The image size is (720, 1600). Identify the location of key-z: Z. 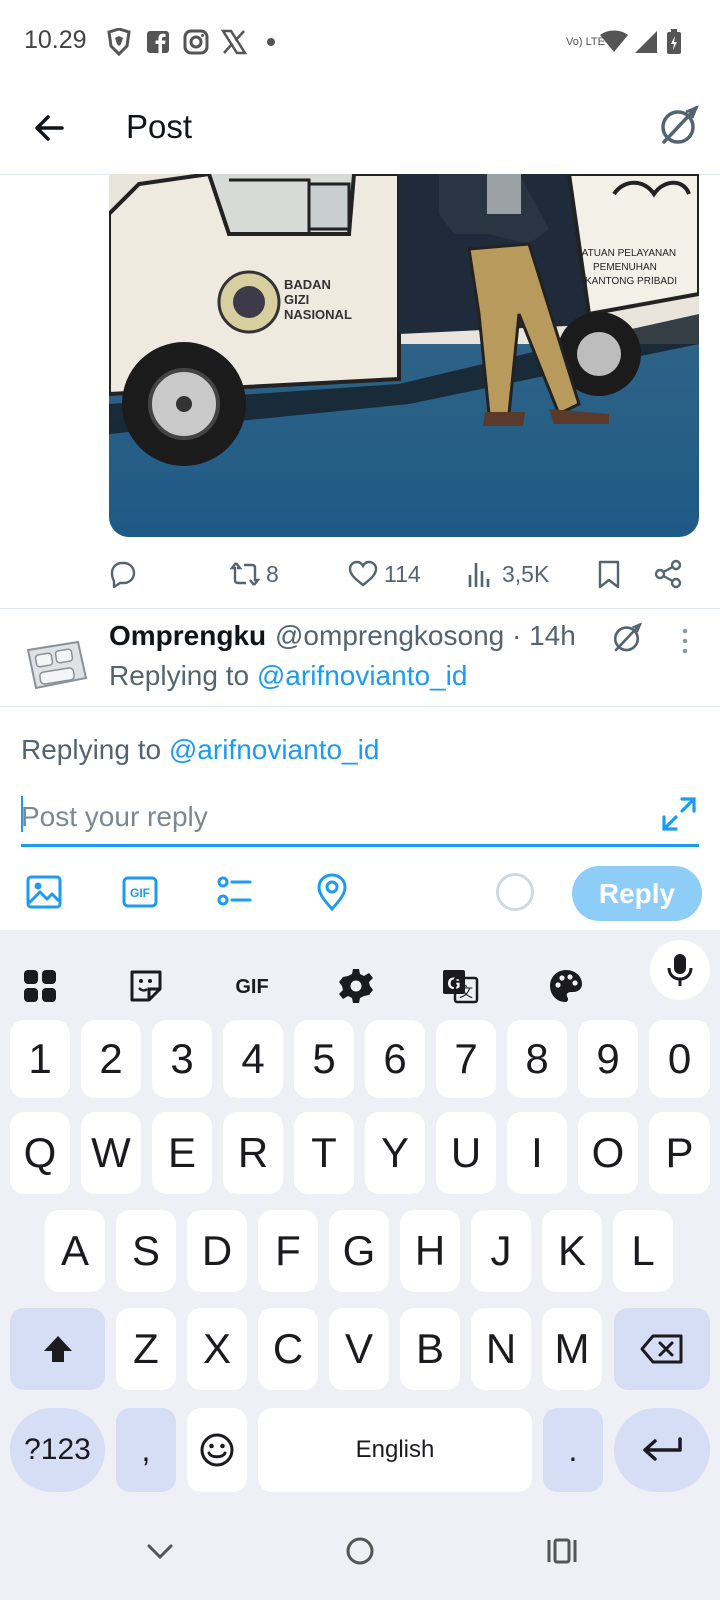
(146, 1349).